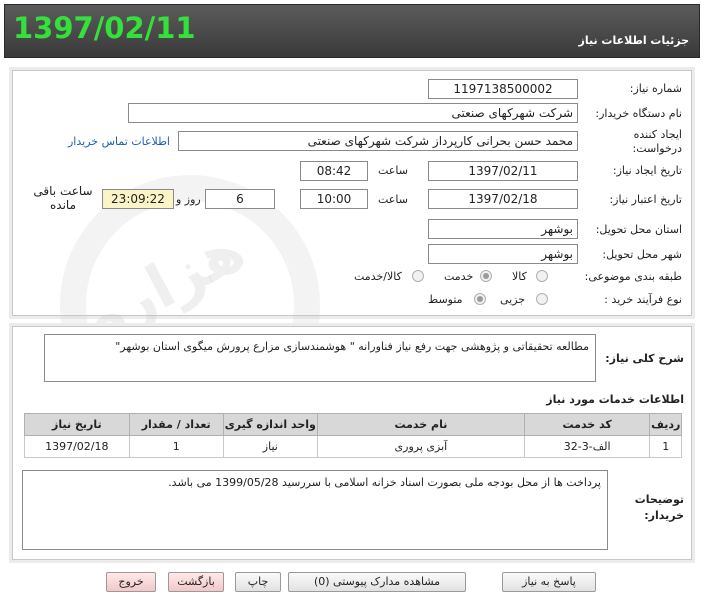 Image resolution: width=704 pixels, height=600 pixels. What do you see at coordinates (377, 582) in the screenshot?
I see `view-attachments-button: مشاهده مدارک پیوستی (0)` at bounding box center [377, 582].